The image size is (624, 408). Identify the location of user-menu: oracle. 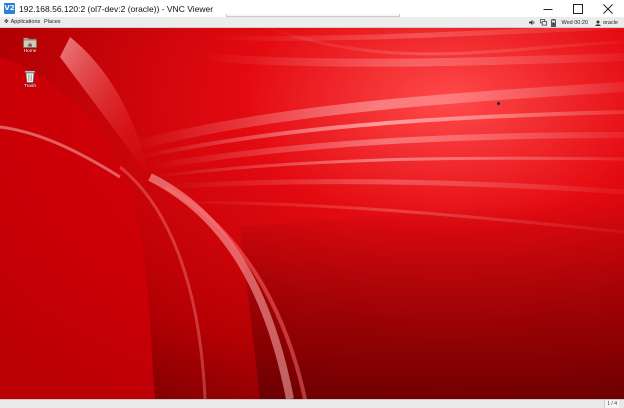
(606, 23).